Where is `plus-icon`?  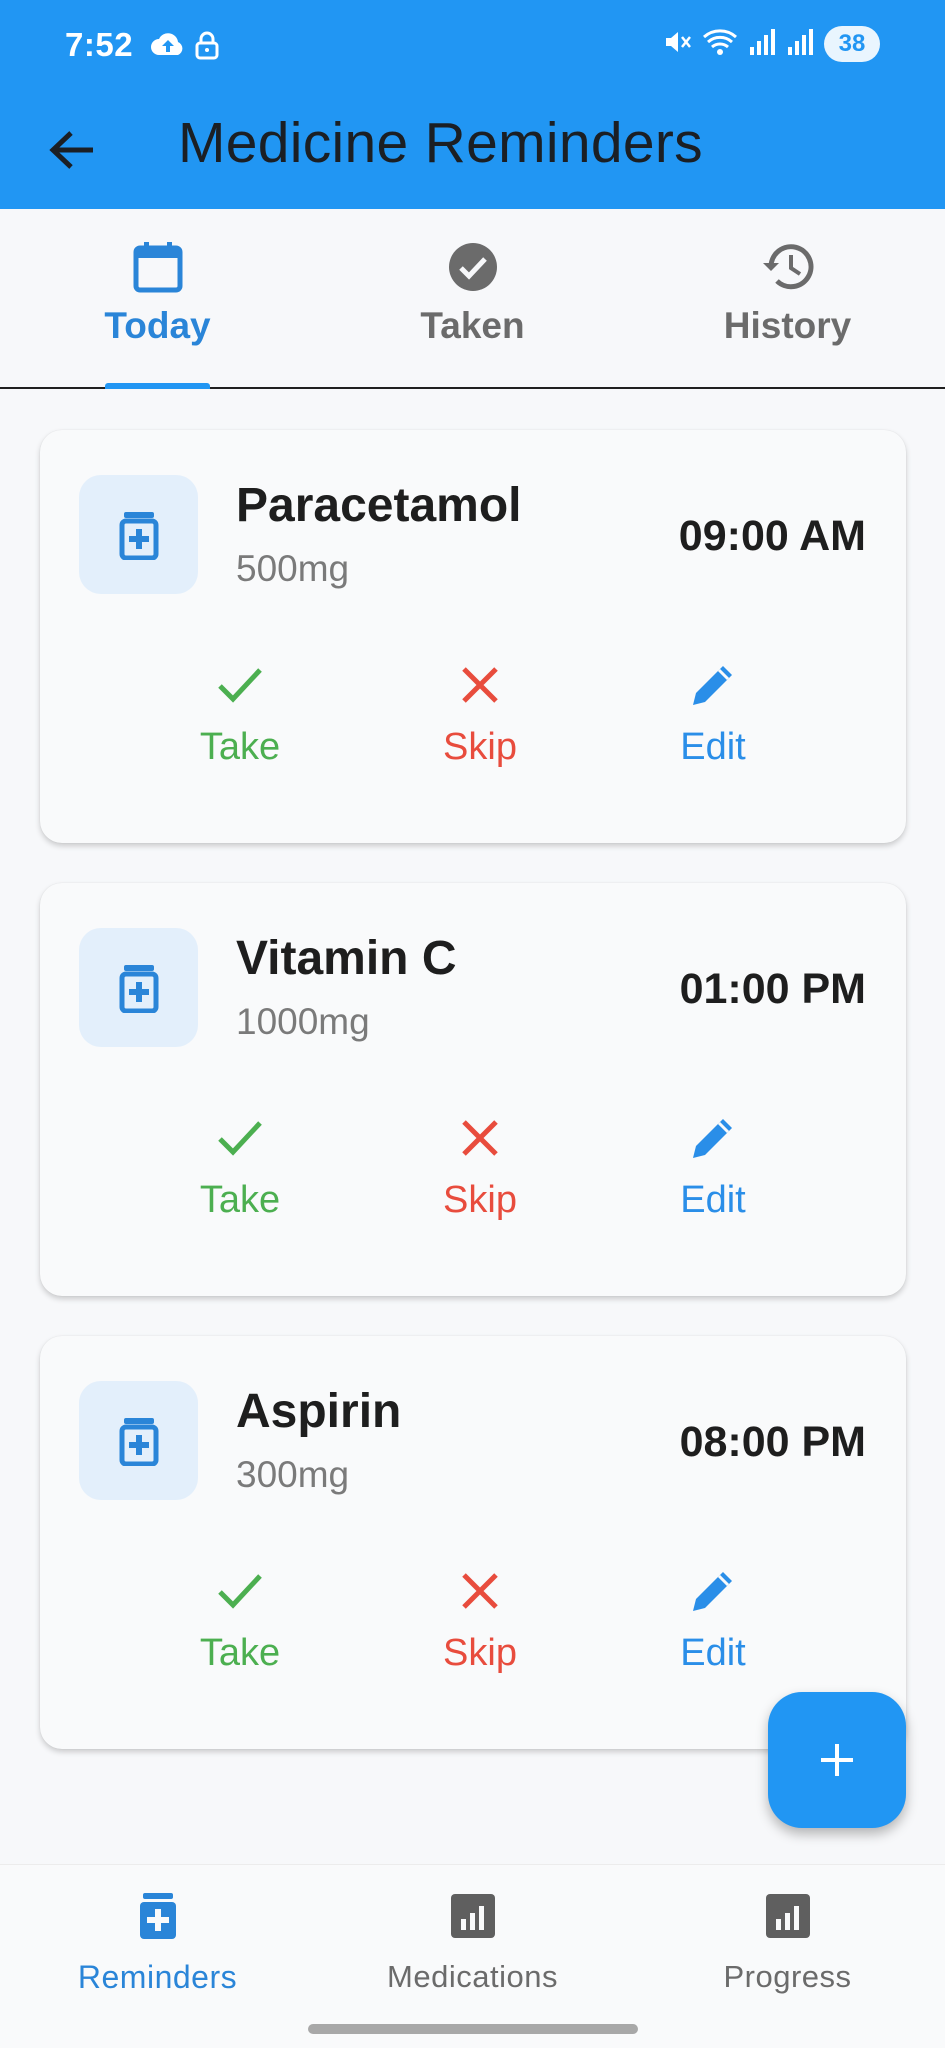 plus-icon is located at coordinates (837, 1760).